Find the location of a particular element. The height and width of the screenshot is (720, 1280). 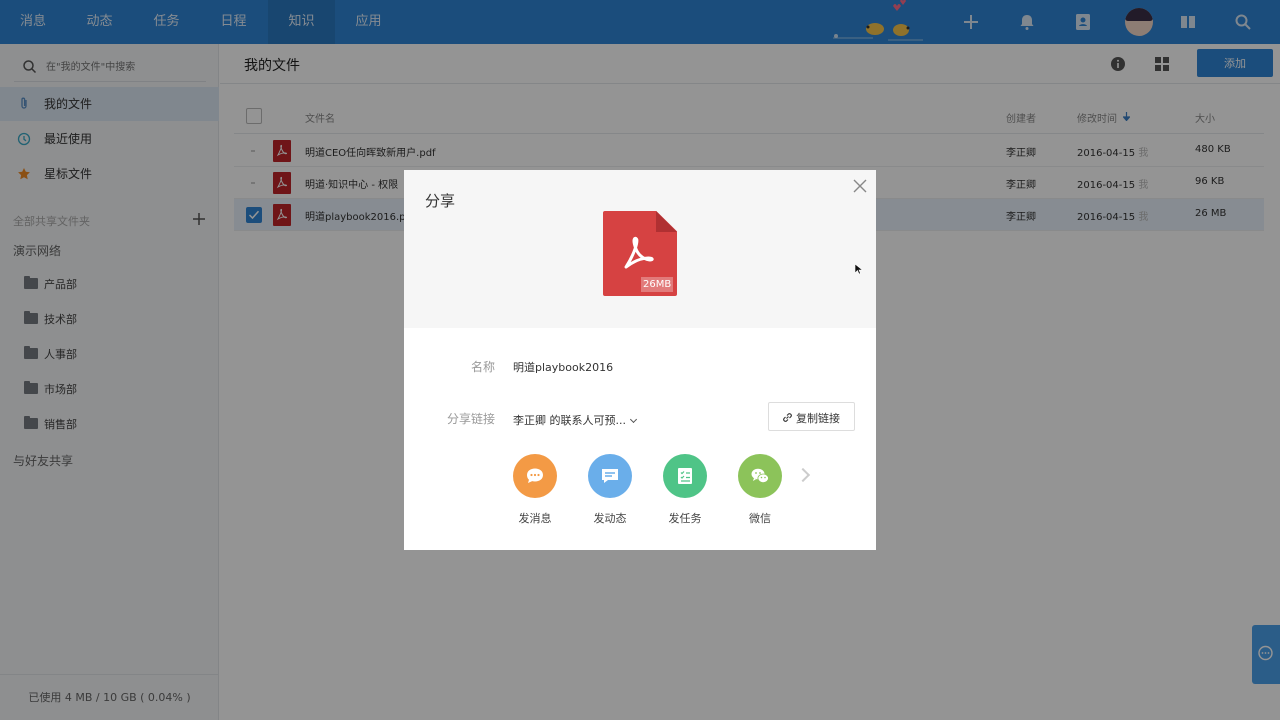

pdf-file-preview-icon: 26MB is located at coordinates (640, 253).